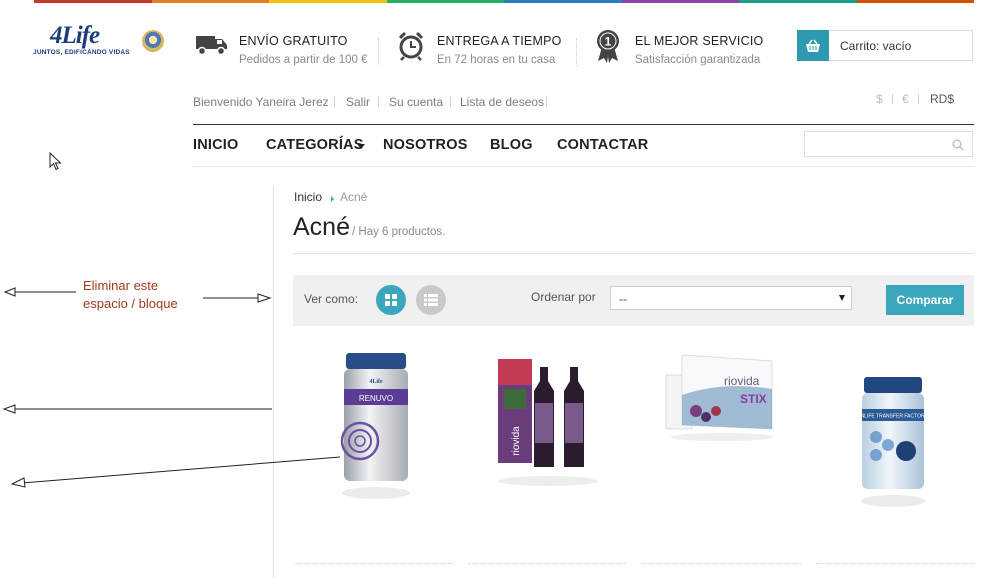  Describe the element at coordinates (153, 41) in the screenshot. I see `seal-icon` at that location.